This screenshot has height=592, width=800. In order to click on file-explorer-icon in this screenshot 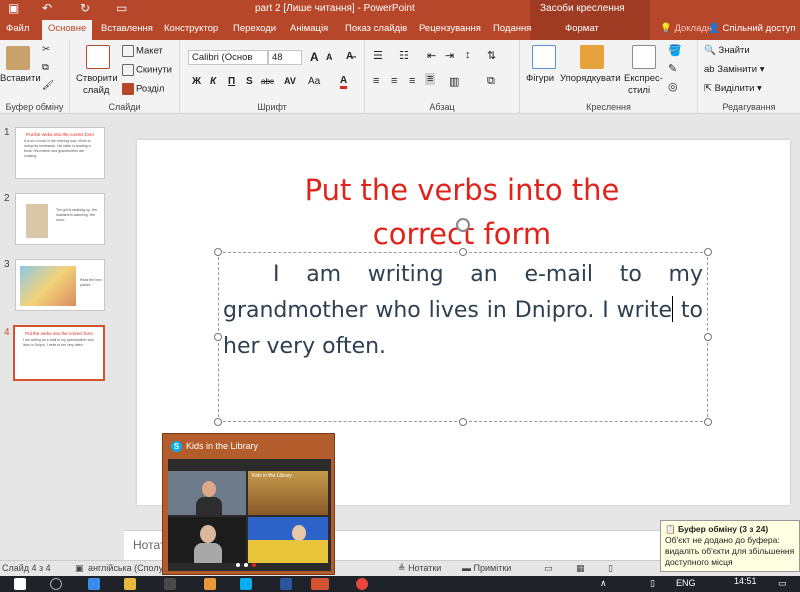, I will do `click(130, 584)`.